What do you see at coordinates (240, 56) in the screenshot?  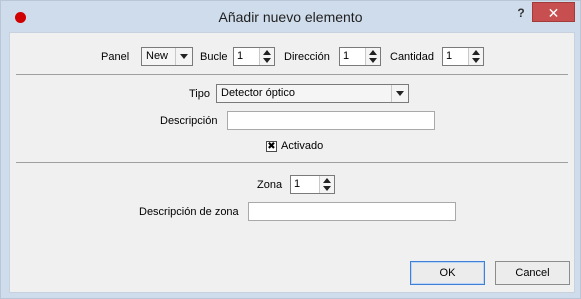 I see `bucle-value: 1` at bounding box center [240, 56].